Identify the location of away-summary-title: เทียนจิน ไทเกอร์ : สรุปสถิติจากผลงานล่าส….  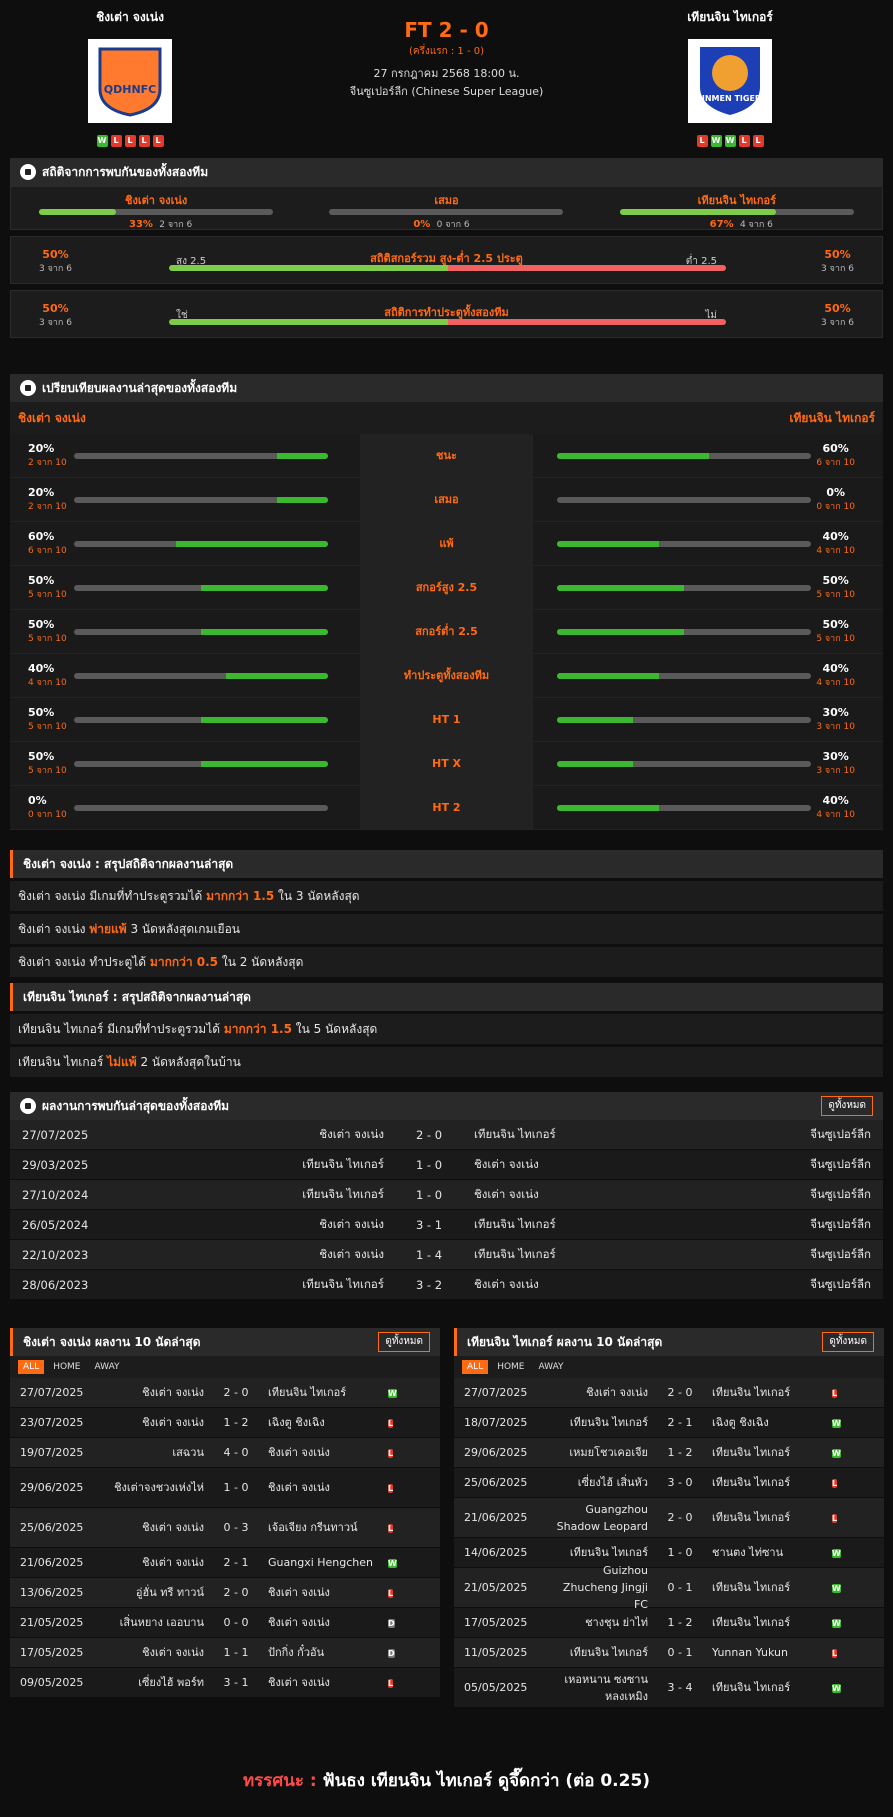
(446, 997).